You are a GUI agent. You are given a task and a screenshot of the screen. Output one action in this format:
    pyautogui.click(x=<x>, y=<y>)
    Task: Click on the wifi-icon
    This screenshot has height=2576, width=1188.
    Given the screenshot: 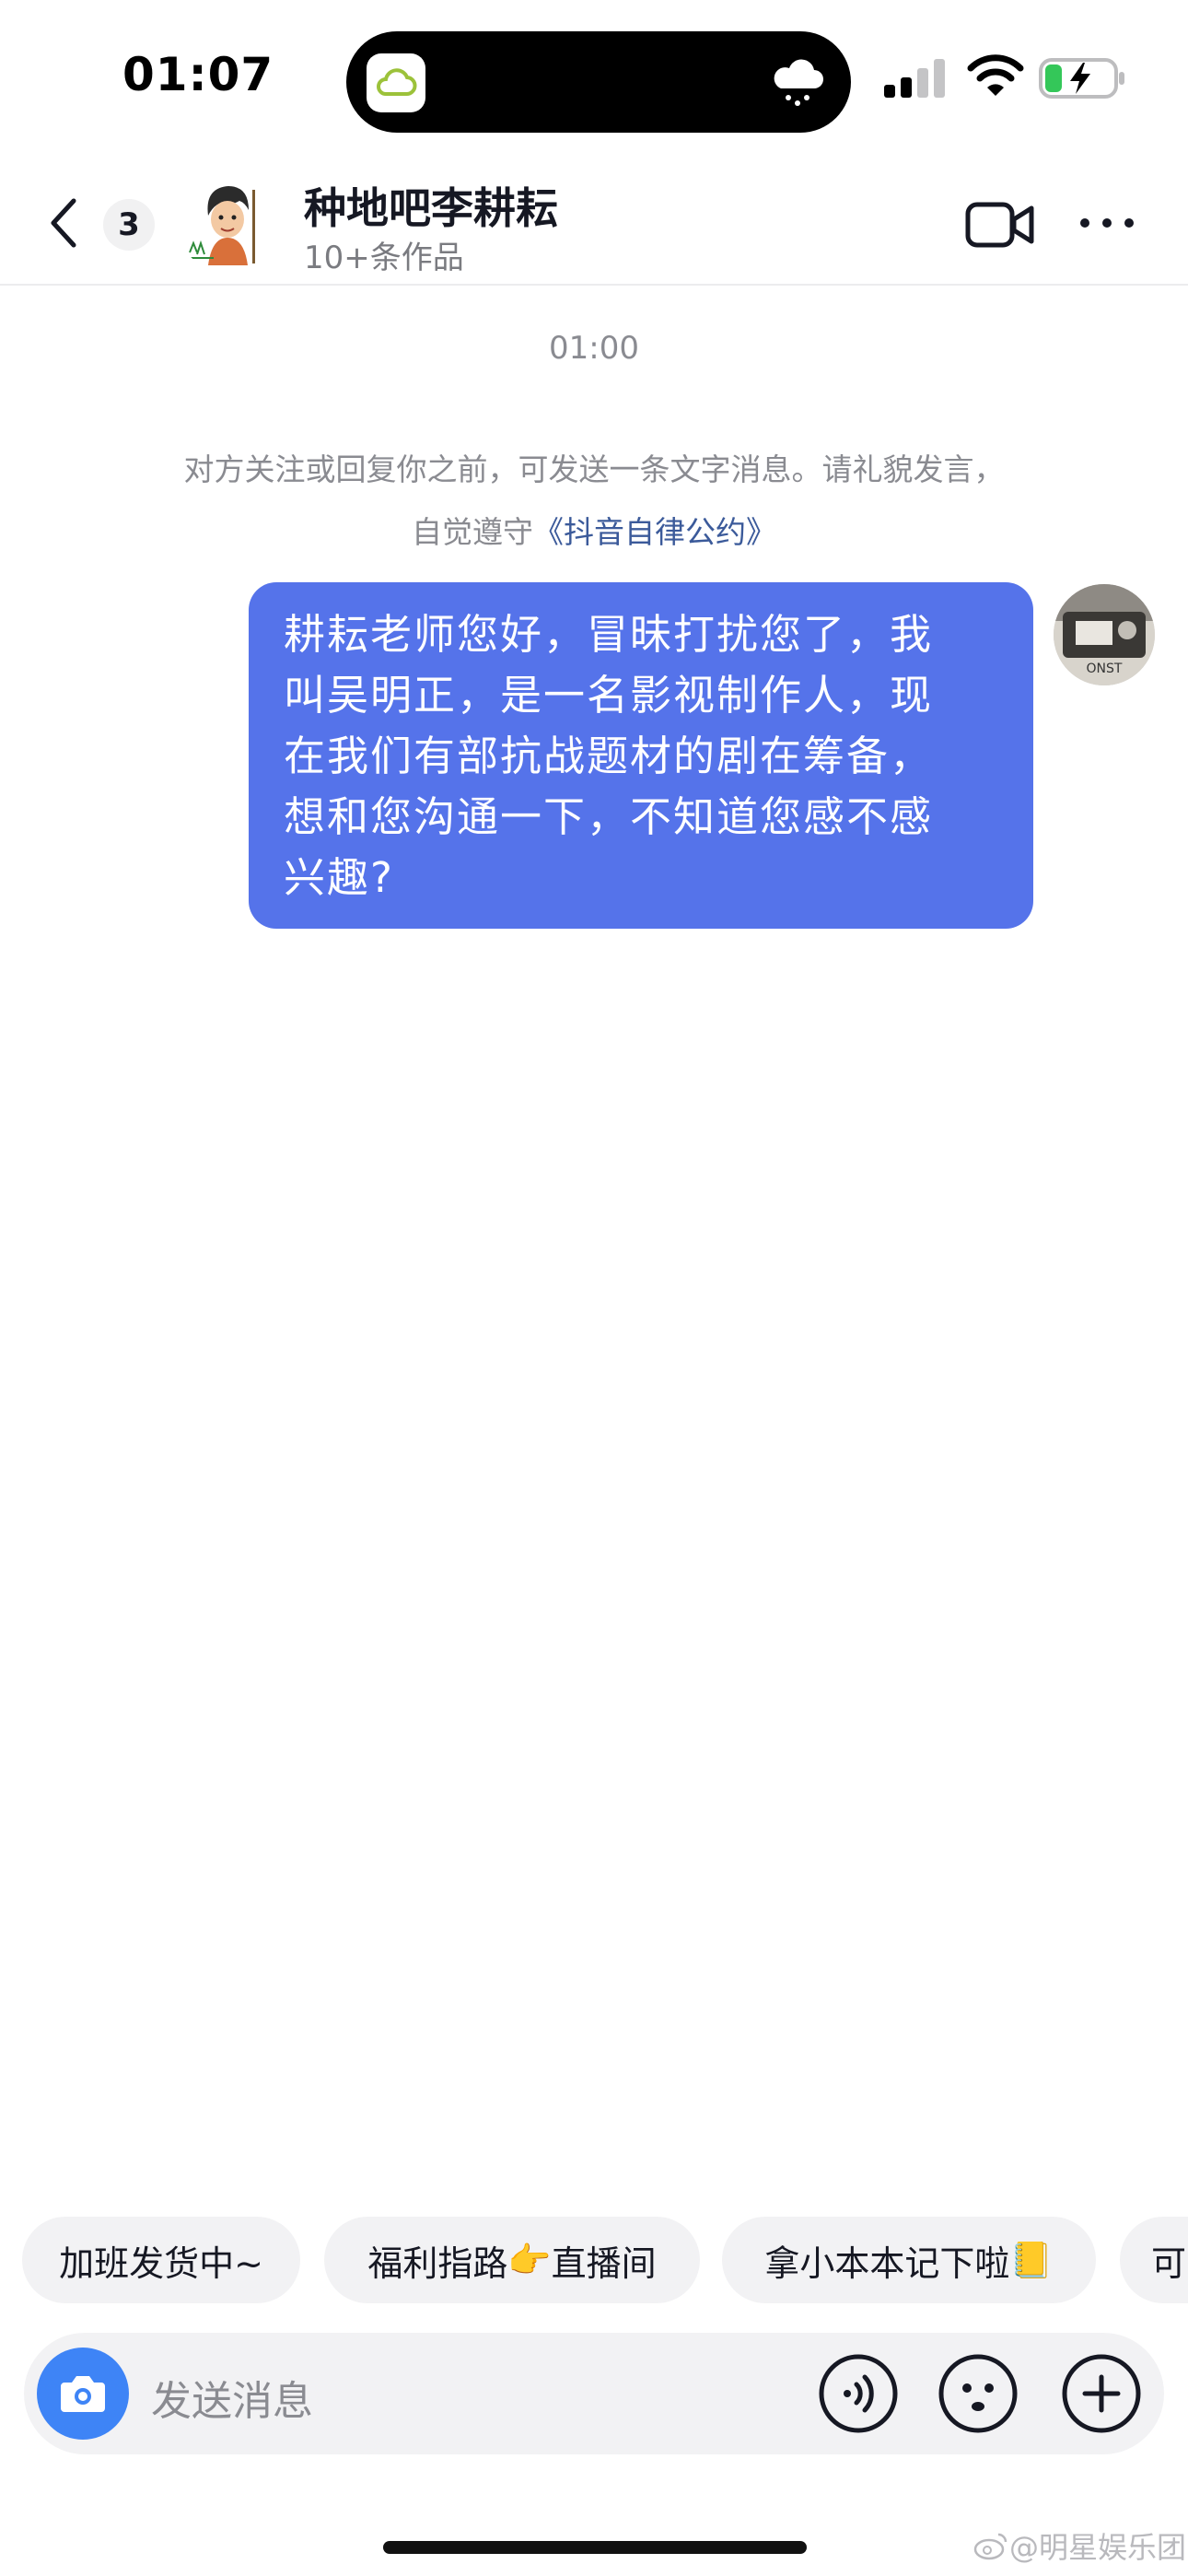 What is the action you would take?
    pyautogui.click(x=995, y=76)
    